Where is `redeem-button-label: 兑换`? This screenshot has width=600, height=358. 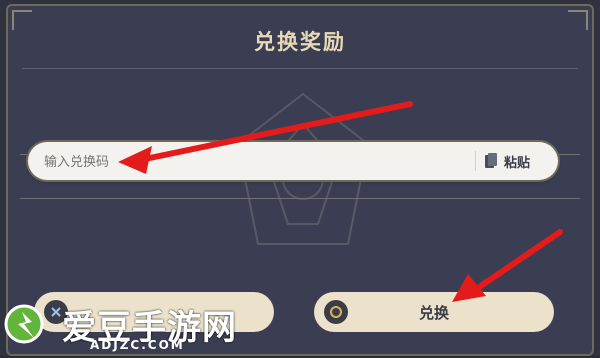
redeem-button-label: 兑换 is located at coordinates (433, 312).